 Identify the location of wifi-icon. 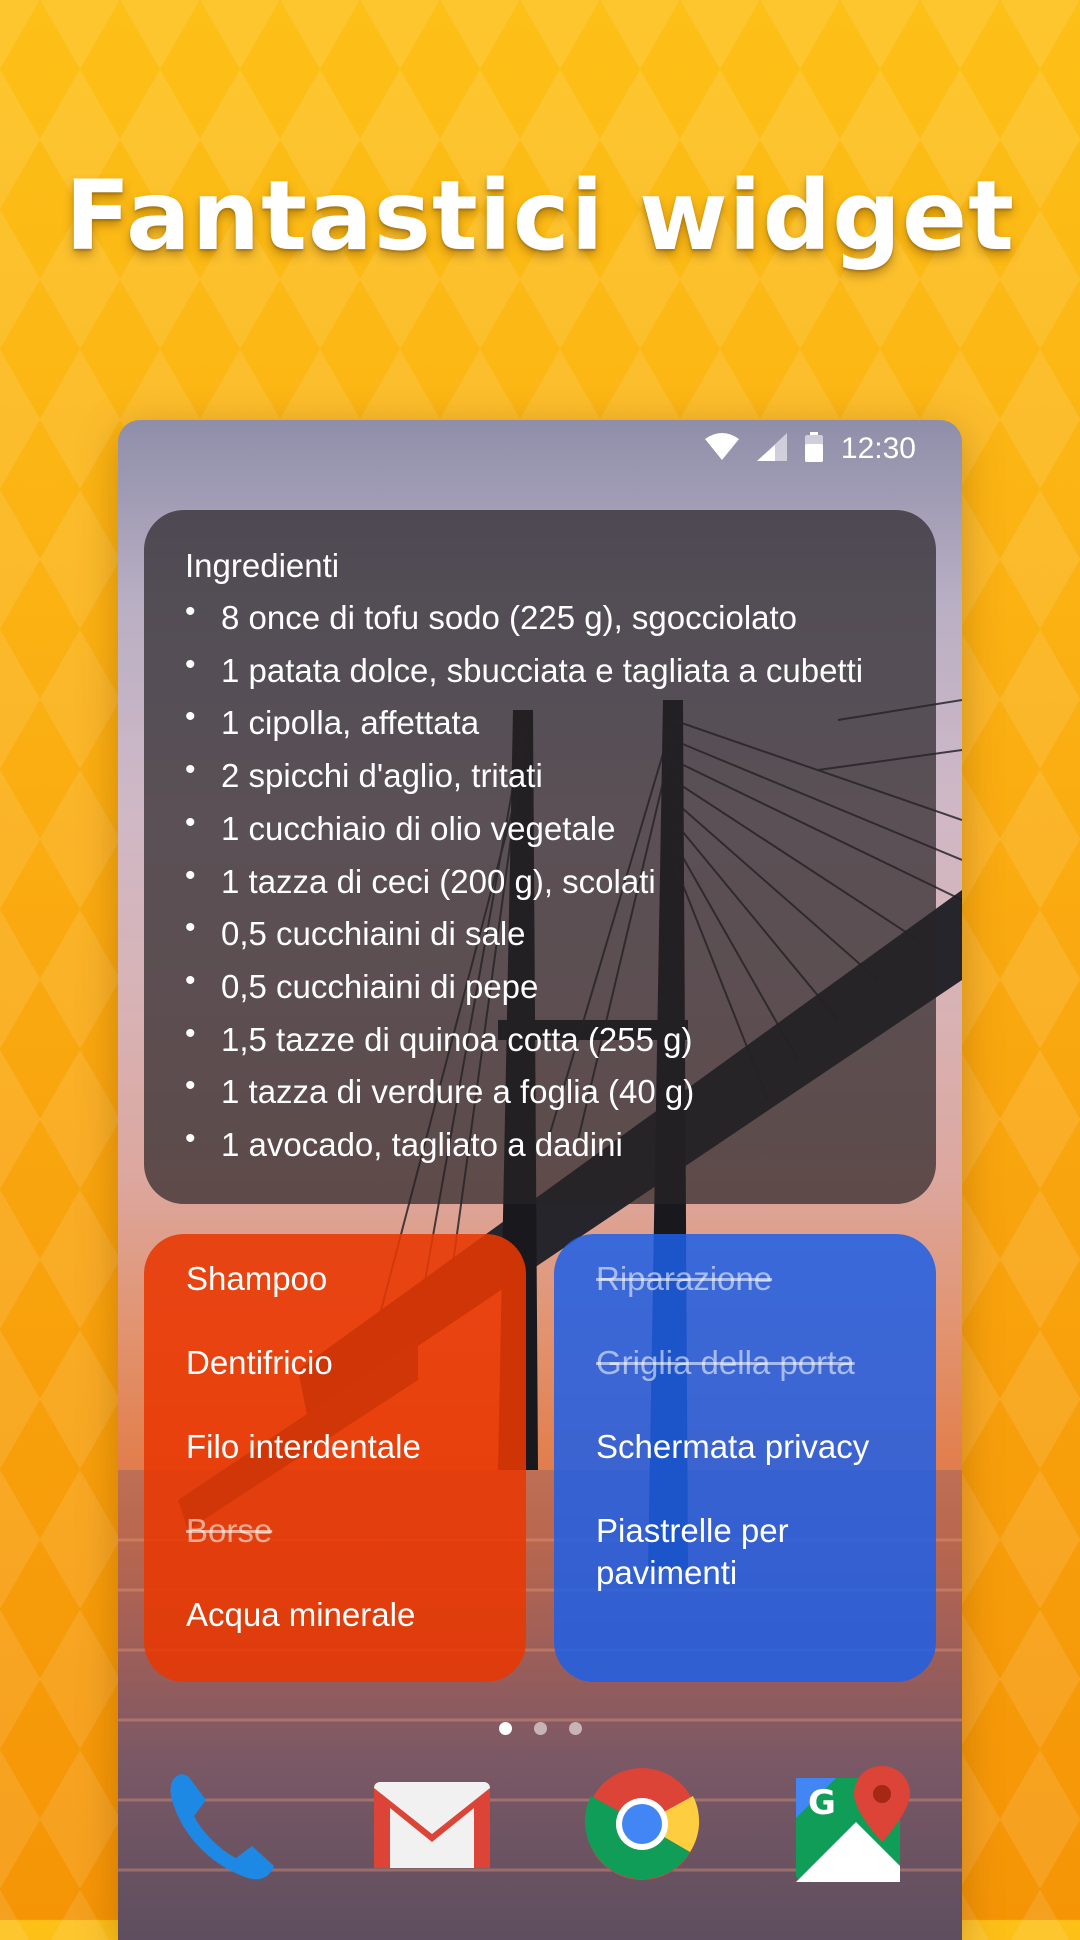
(721, 449).